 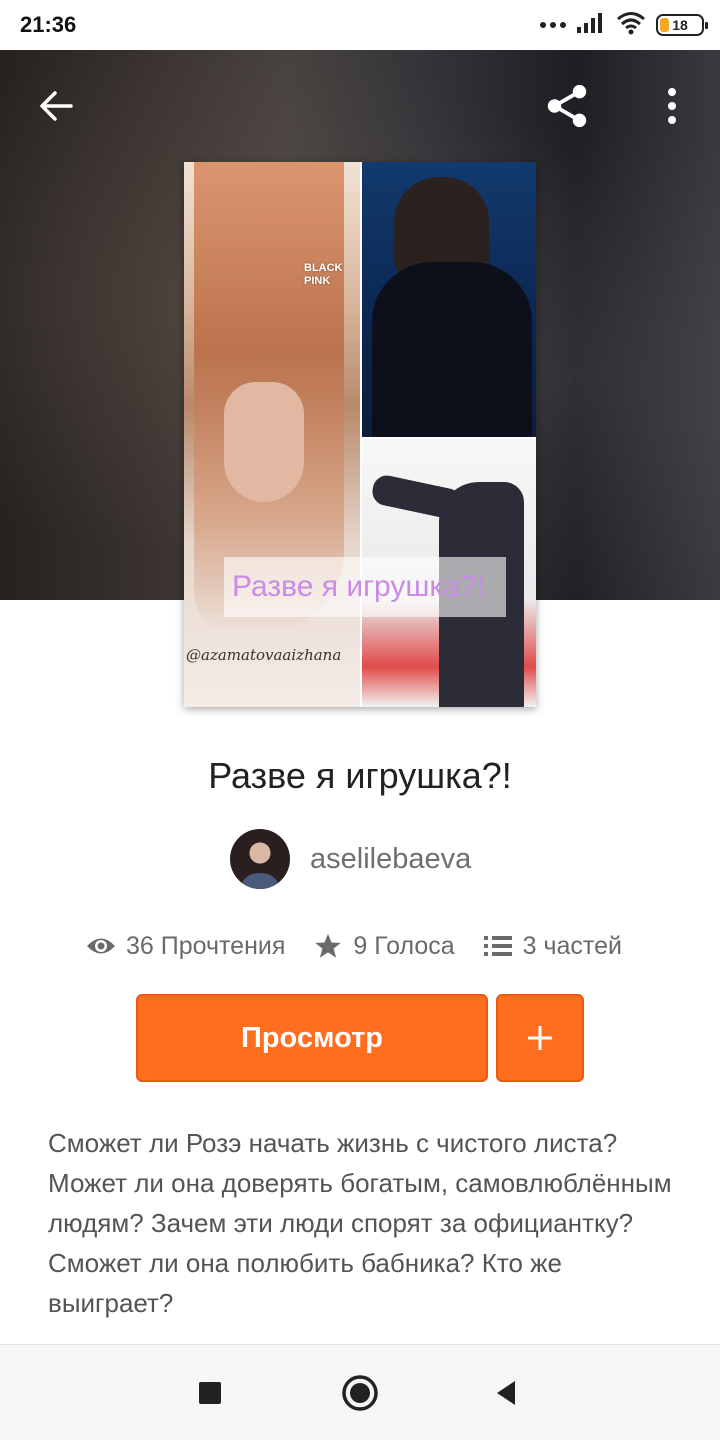 What do you see at coordinates (206, 945) in the screenshot?
I see `reads-count: 36 Прочтения` at bounding box center [206, 945].